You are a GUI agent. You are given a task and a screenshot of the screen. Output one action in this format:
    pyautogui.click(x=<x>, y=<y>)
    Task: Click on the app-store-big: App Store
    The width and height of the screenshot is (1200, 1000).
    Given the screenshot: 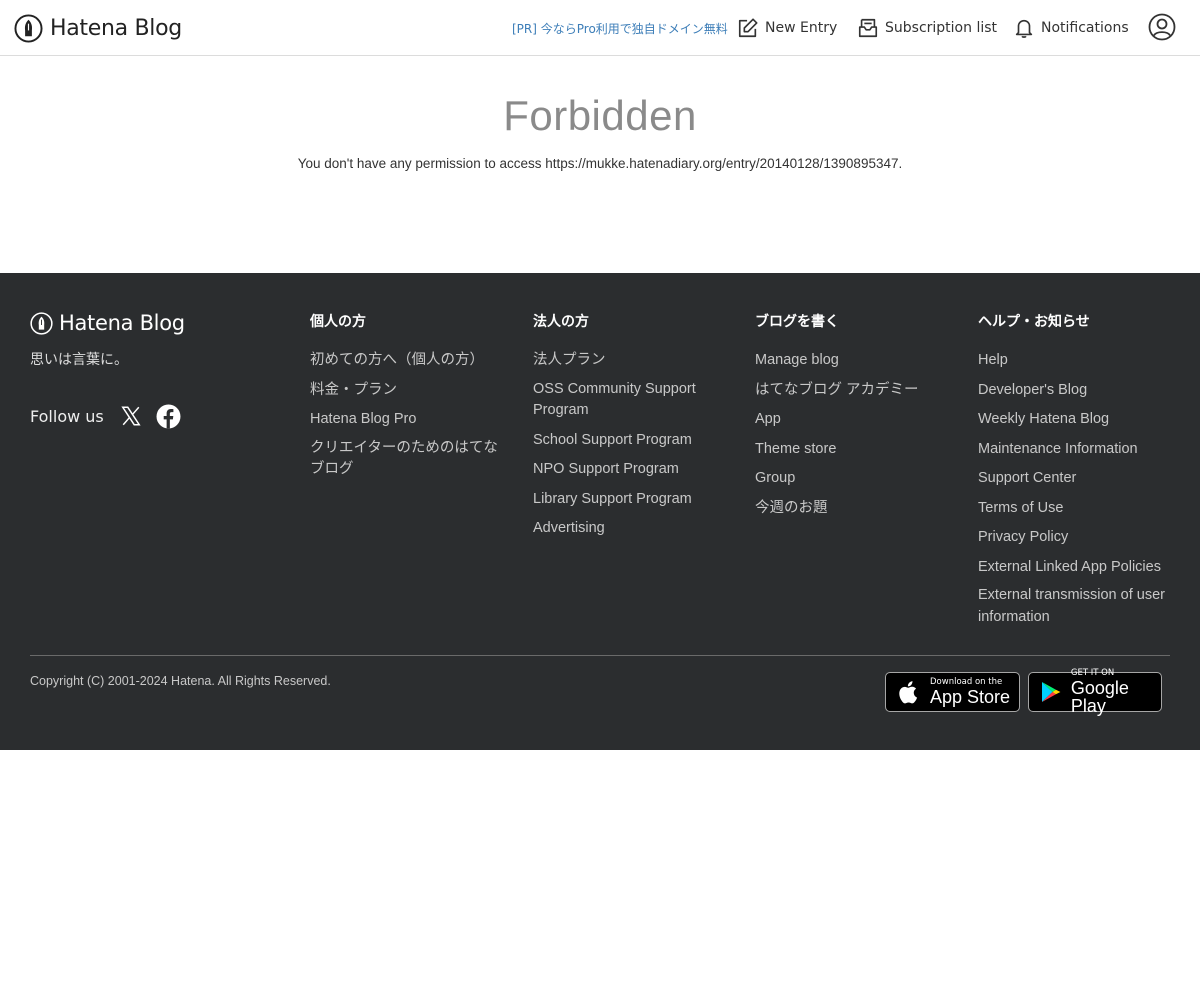 What is the action you would take?
    pyautogui.click(x=970, y=696)
    